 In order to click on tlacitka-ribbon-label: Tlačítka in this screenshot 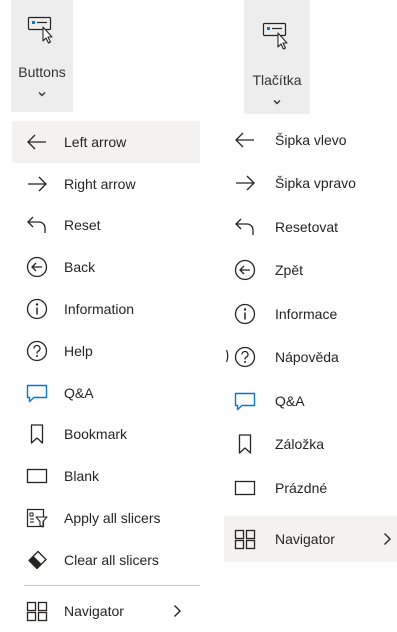, I will do `click(277, 80)`.